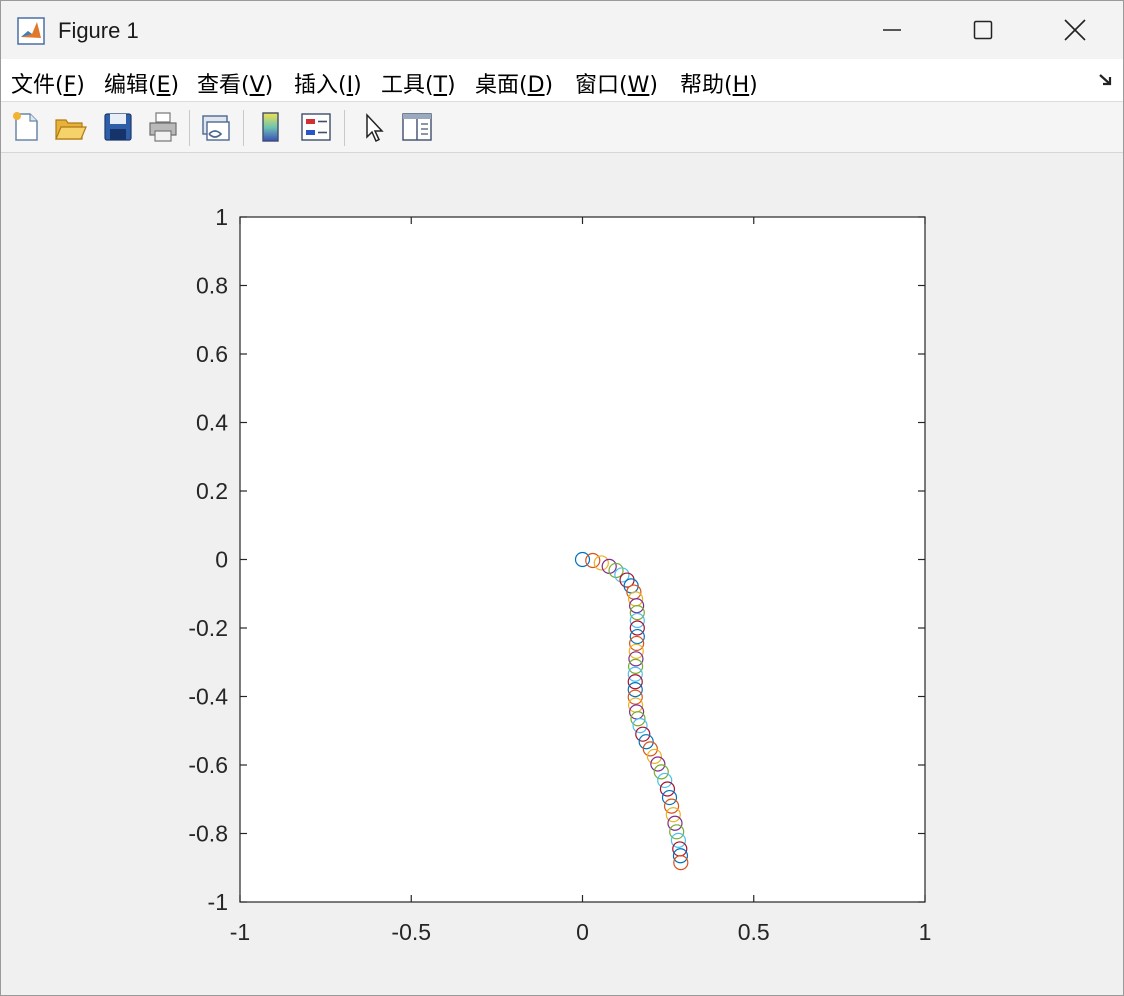 The width and height of the screenshot is (1124, 996). I want to click on maximize-icon, so click(983, 30).